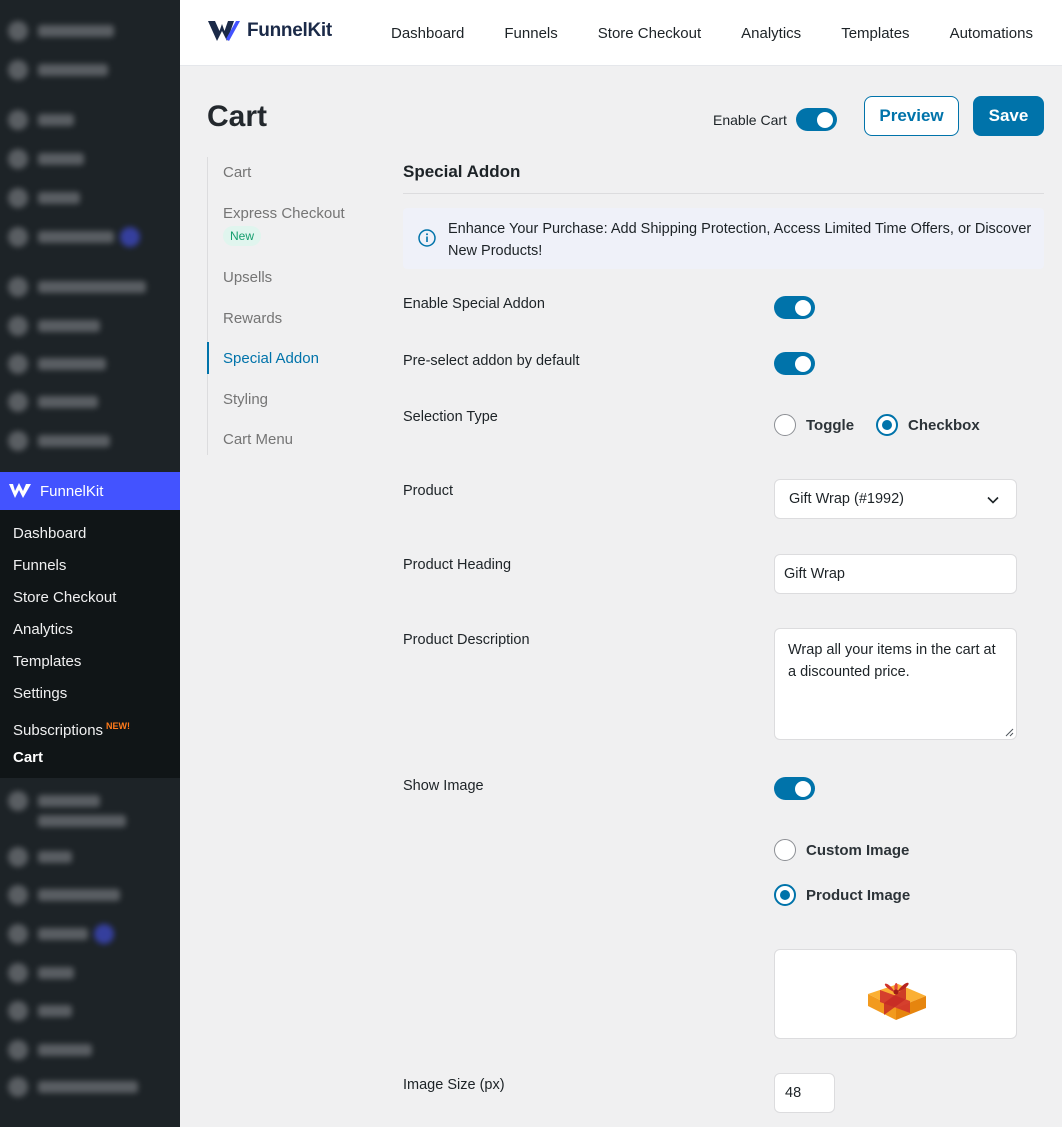 The height and width of the screenshot is (1127, 1062). What do you see at coordinates (897, 1001) in the screenshot?
I see `gift-box-image` at bounding box center [897, 1001].